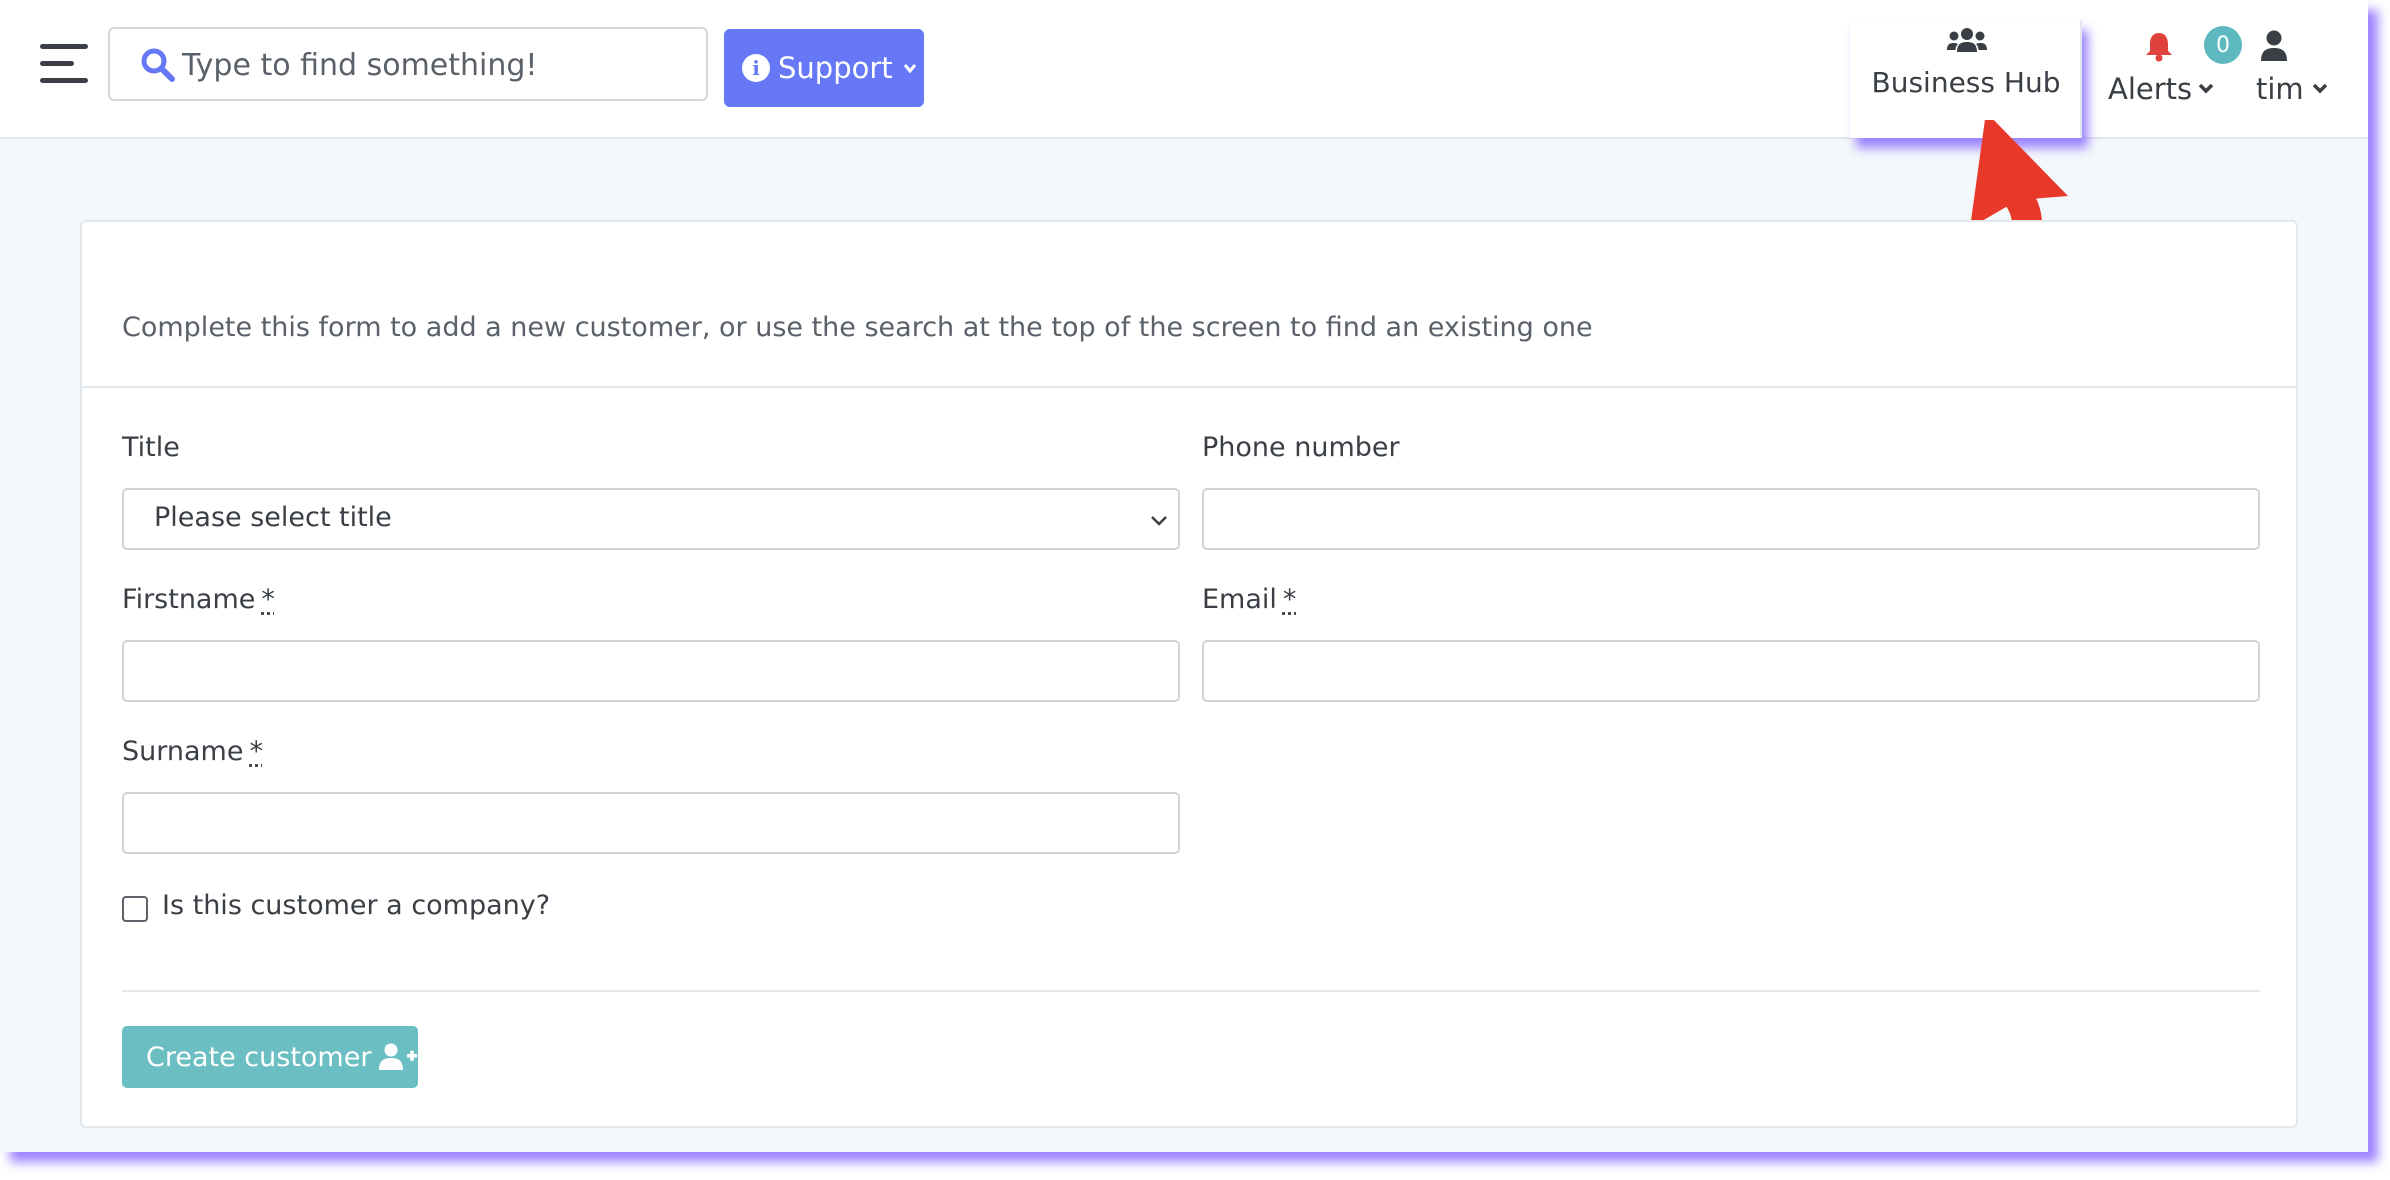 The image size is (2390, 1180). What do you see at coordinates (151, 447) in the screenshot?
I see `title-label: Title` at bounding box center [151, 447].